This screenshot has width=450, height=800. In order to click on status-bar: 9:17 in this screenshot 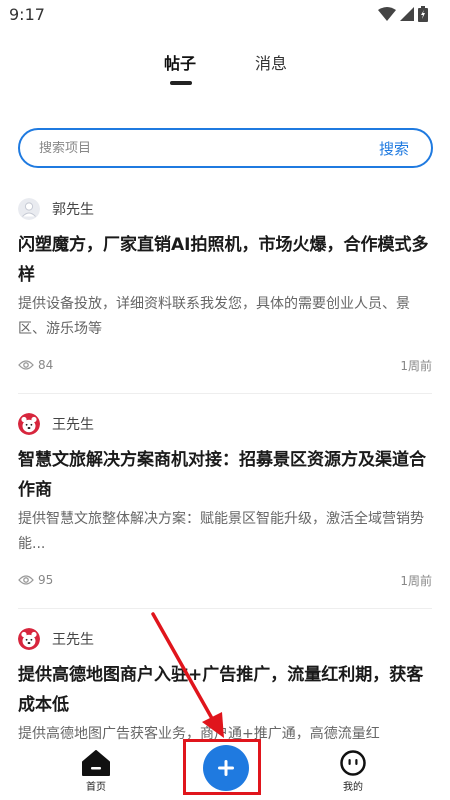, I will do `click(225, 15)`.